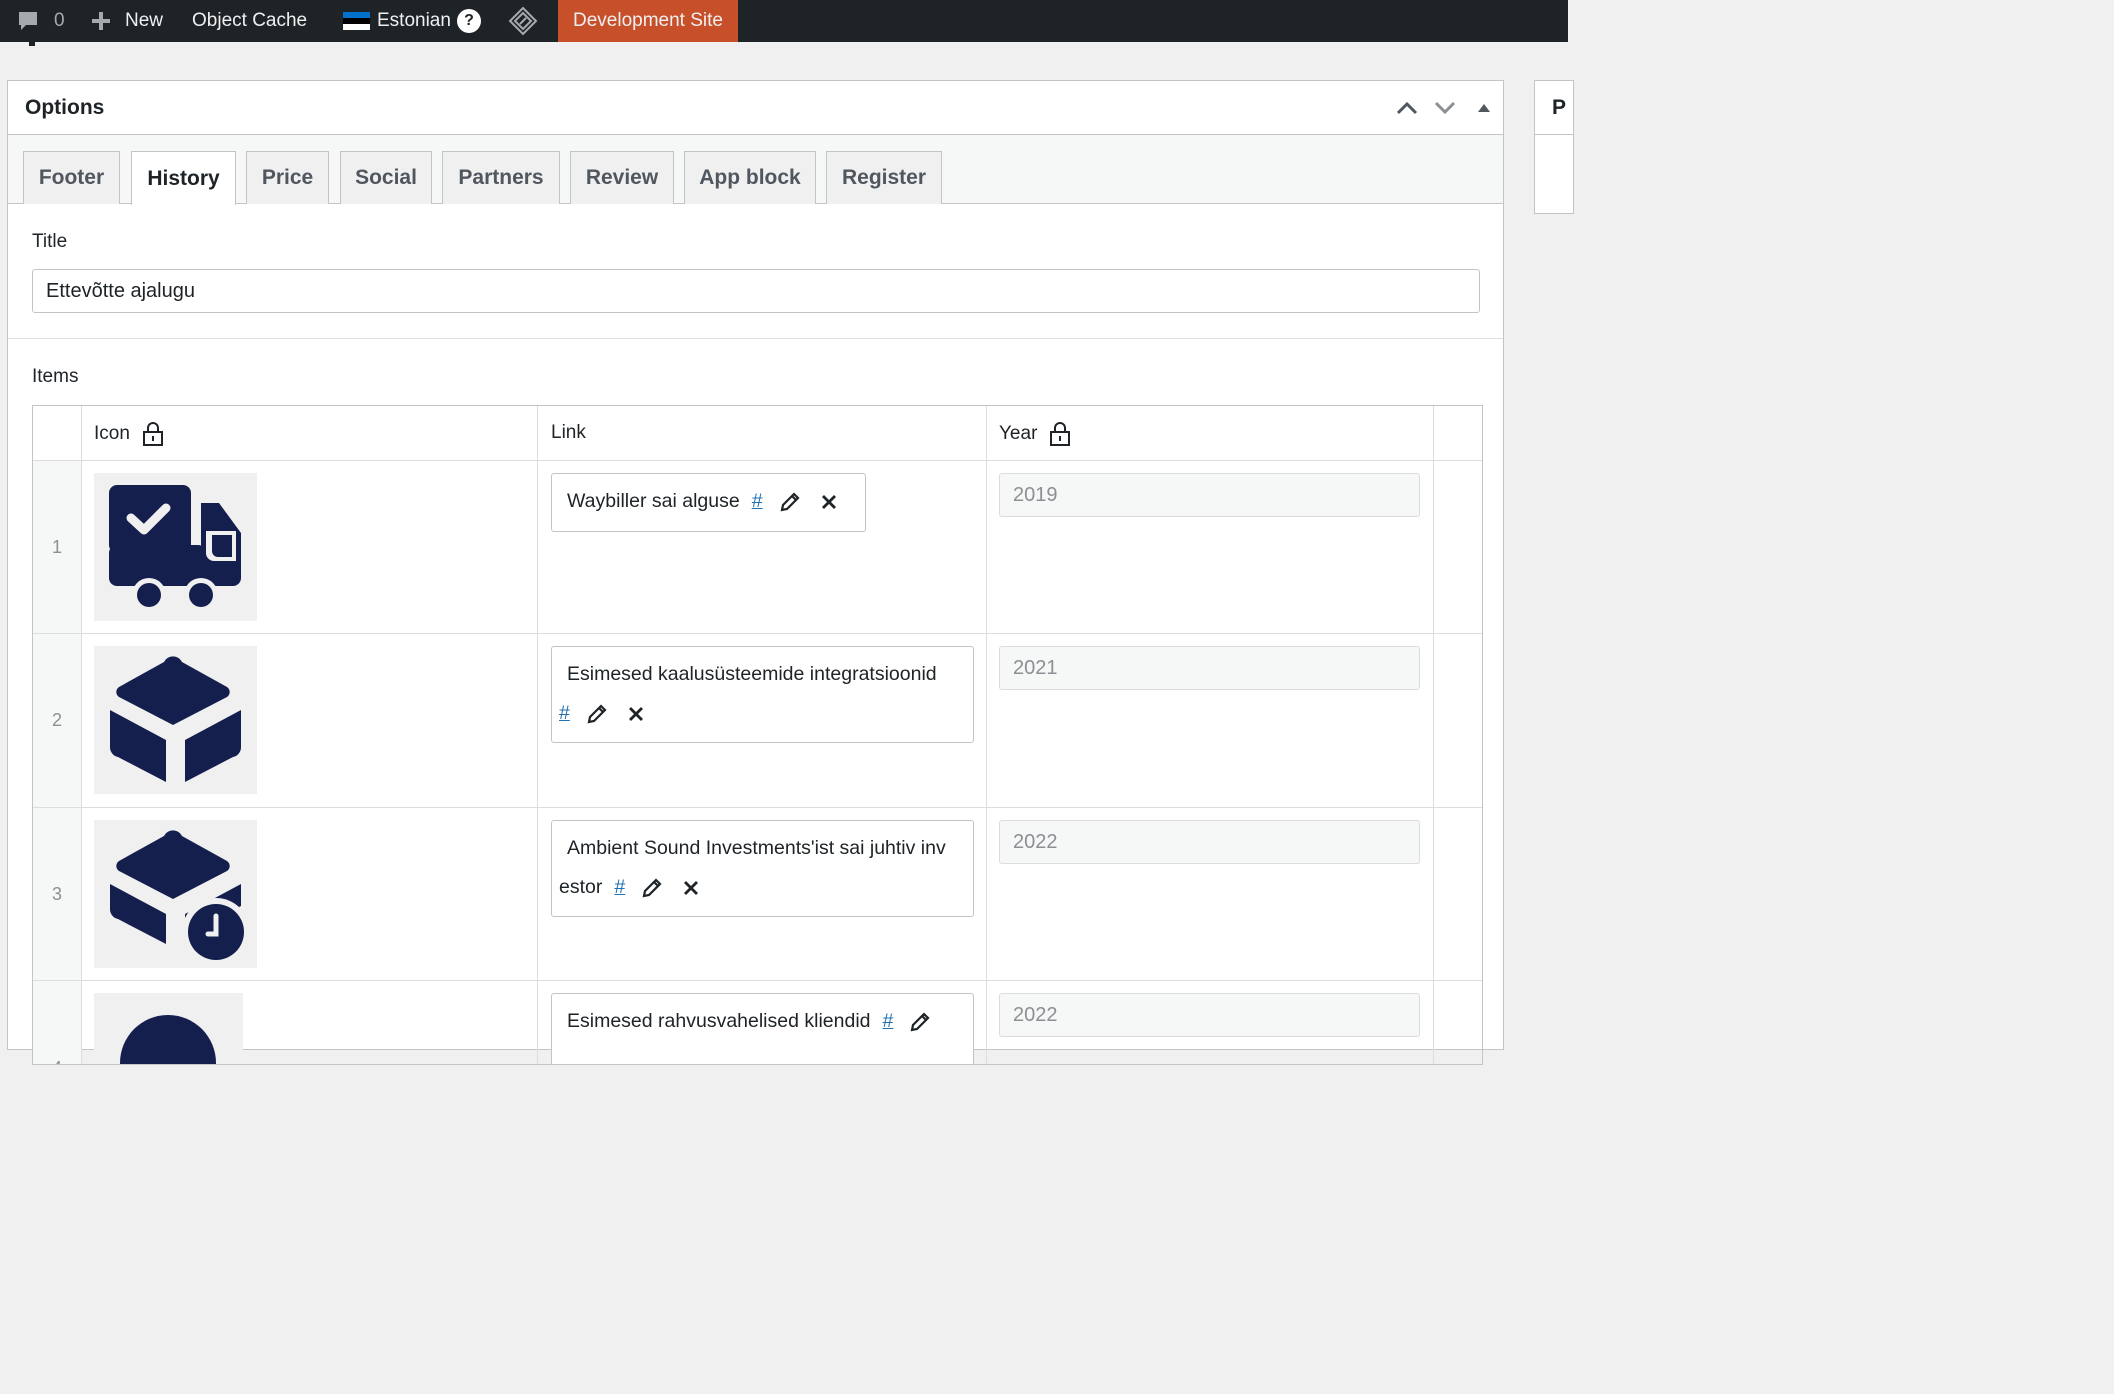  I want to click on language-label: Estonian, so click(414, 20).